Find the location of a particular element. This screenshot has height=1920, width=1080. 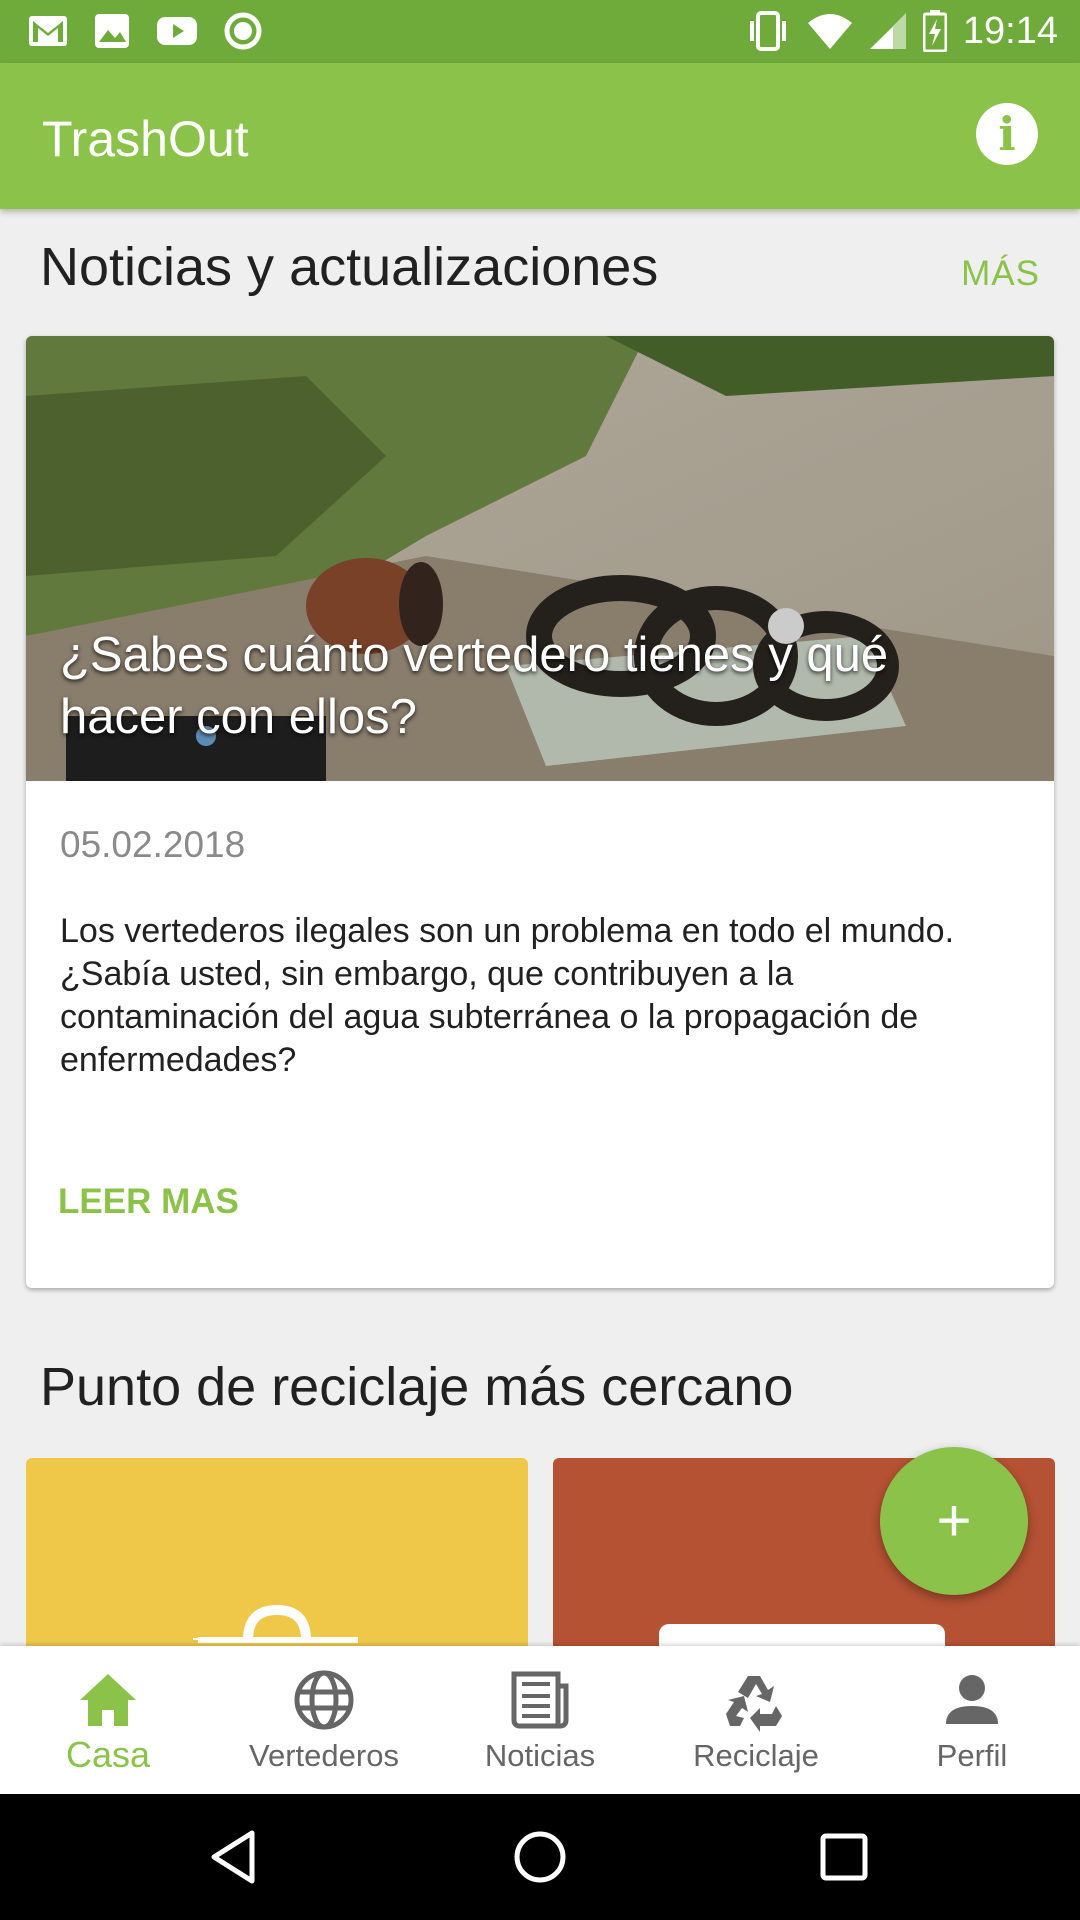

nav-item-vertederos: Vertederos is located at coordinates (324, 1720).